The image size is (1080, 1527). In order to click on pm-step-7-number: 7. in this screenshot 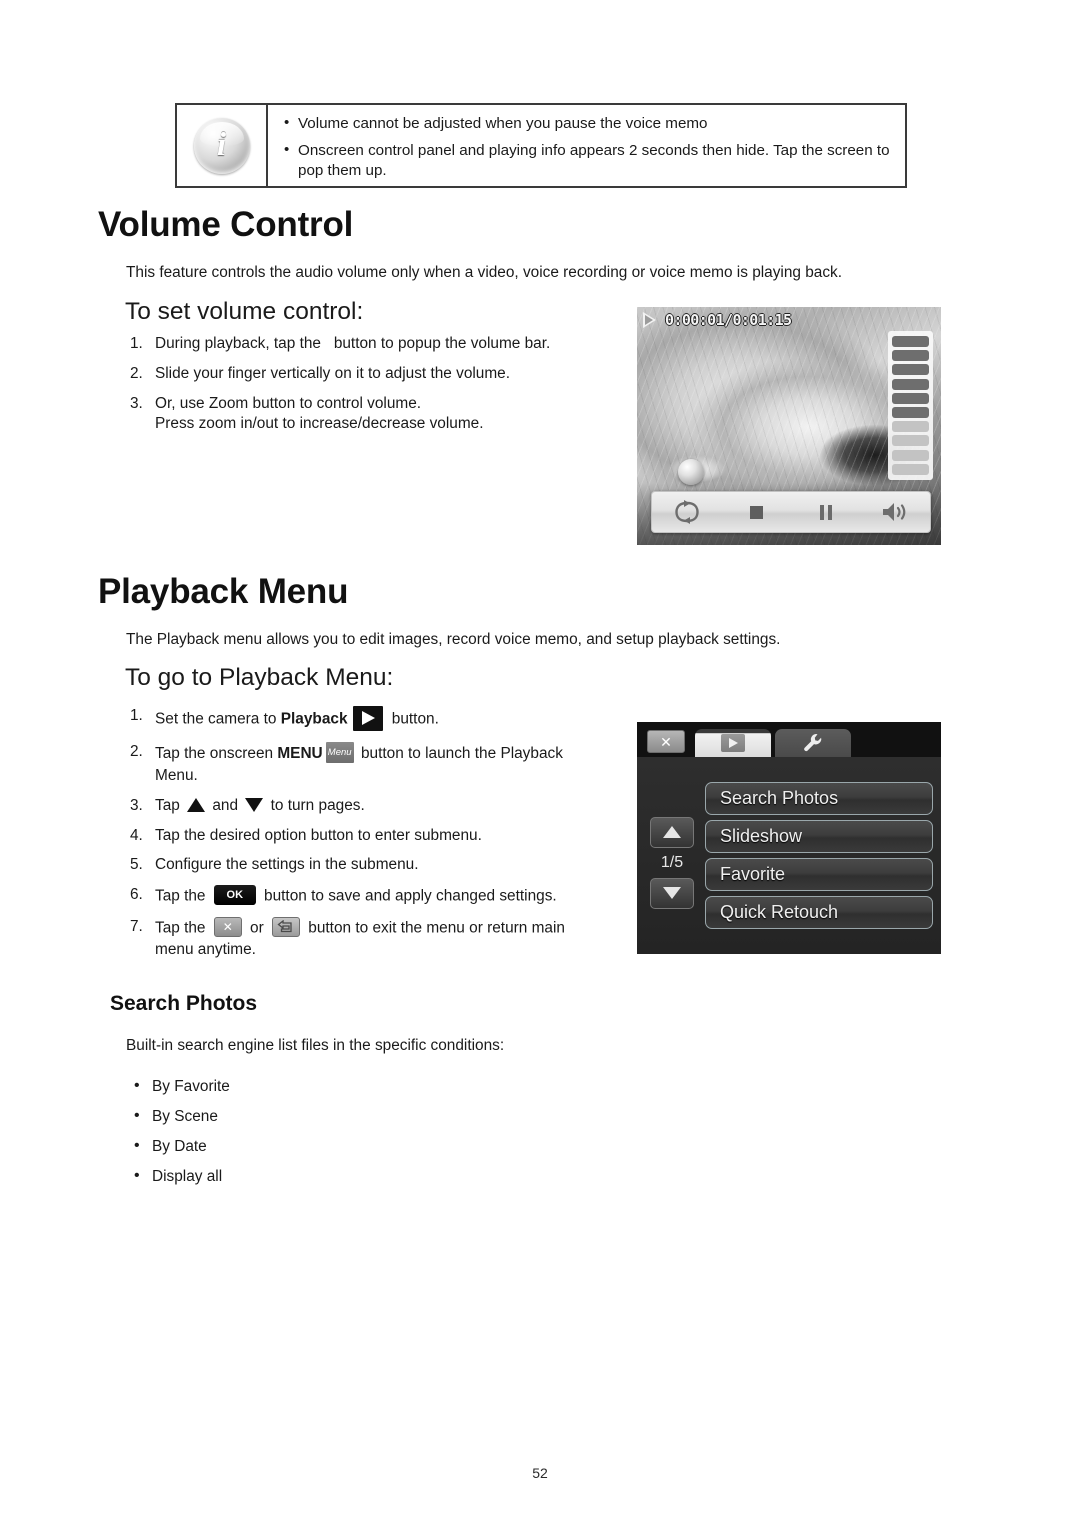, I will do `click(136, 927)`.